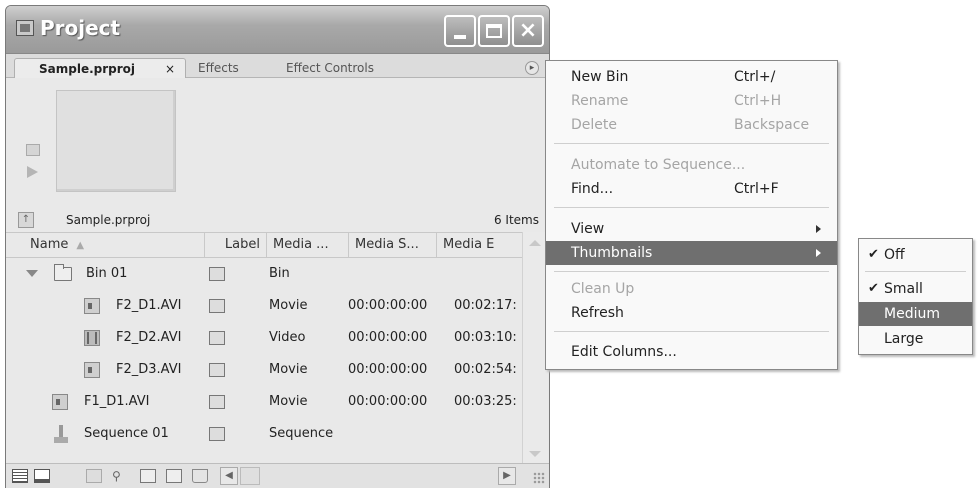  Describe the element at coordinates (287, 337) in the screenshot. I see `media-type: Video` at that location.